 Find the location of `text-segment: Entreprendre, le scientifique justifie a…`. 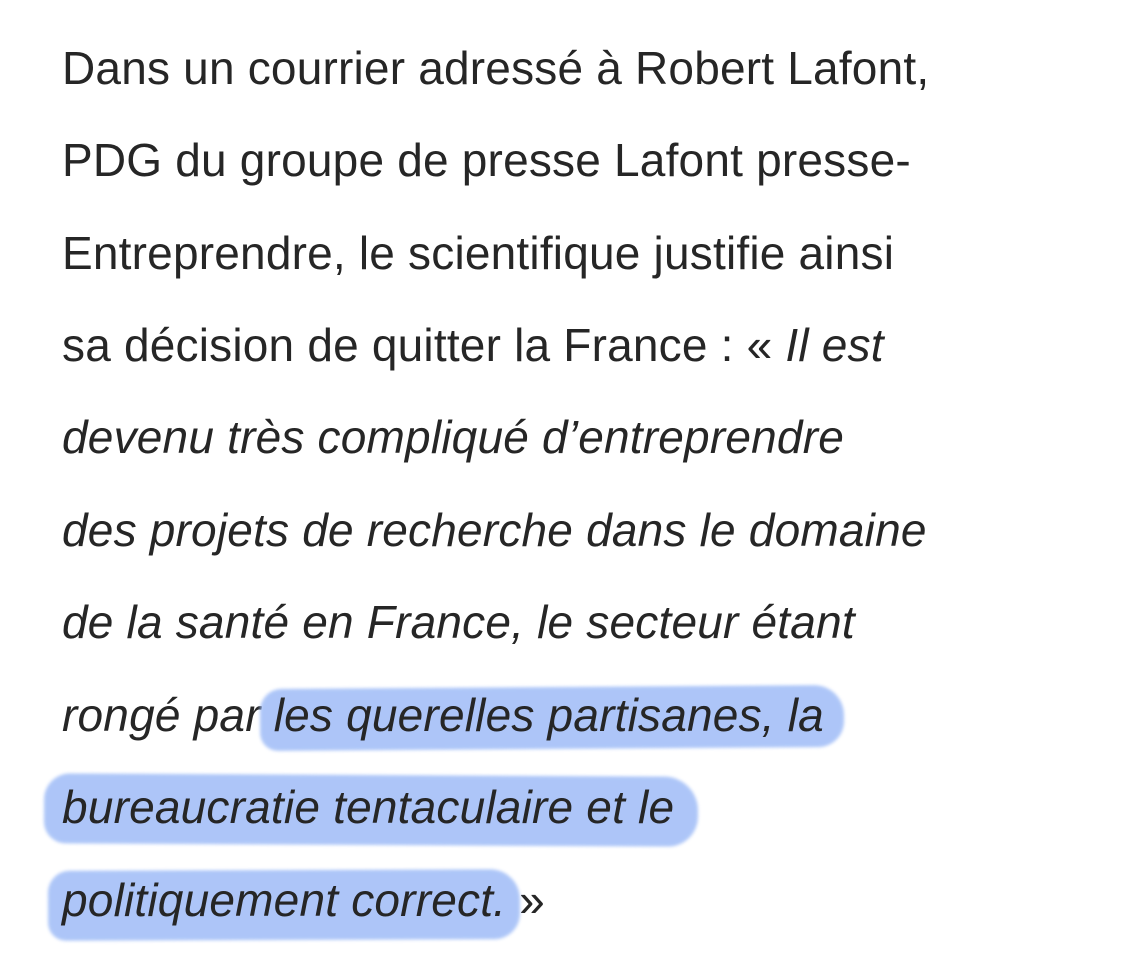

text-segment: Entreprendre, le scientifique justifie a… is located at coordinates (478, 253).